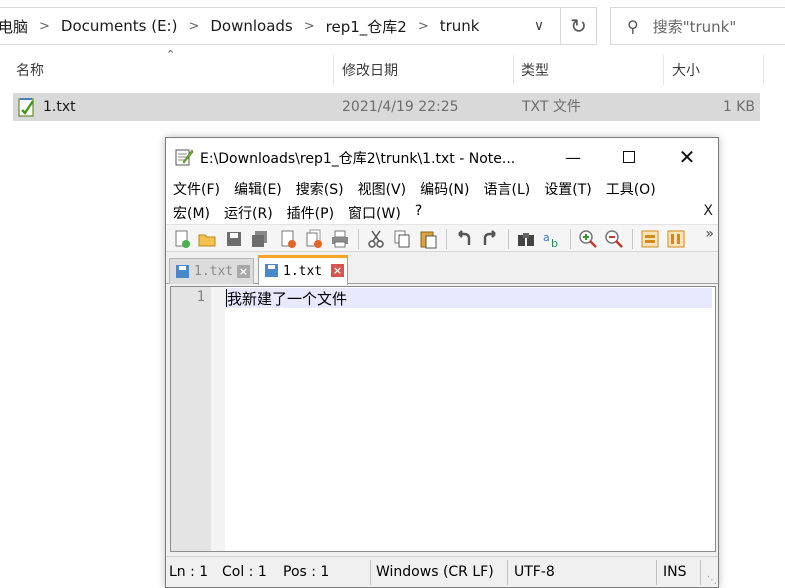  I want to click on search-icon: ⚲, so click(633, 26).